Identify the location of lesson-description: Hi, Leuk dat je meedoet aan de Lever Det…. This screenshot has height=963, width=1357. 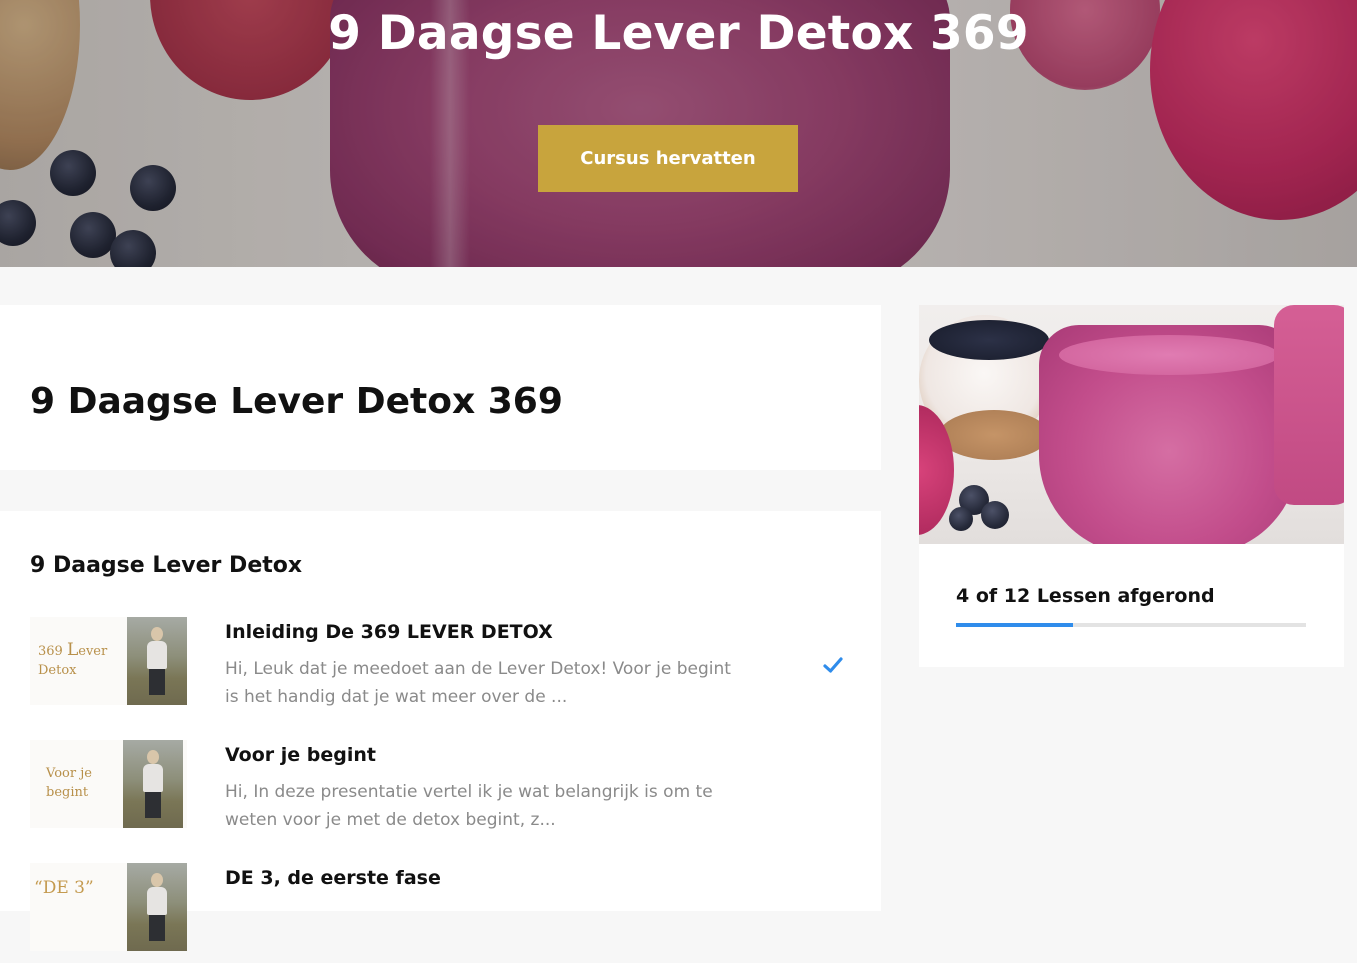
(478, 683).